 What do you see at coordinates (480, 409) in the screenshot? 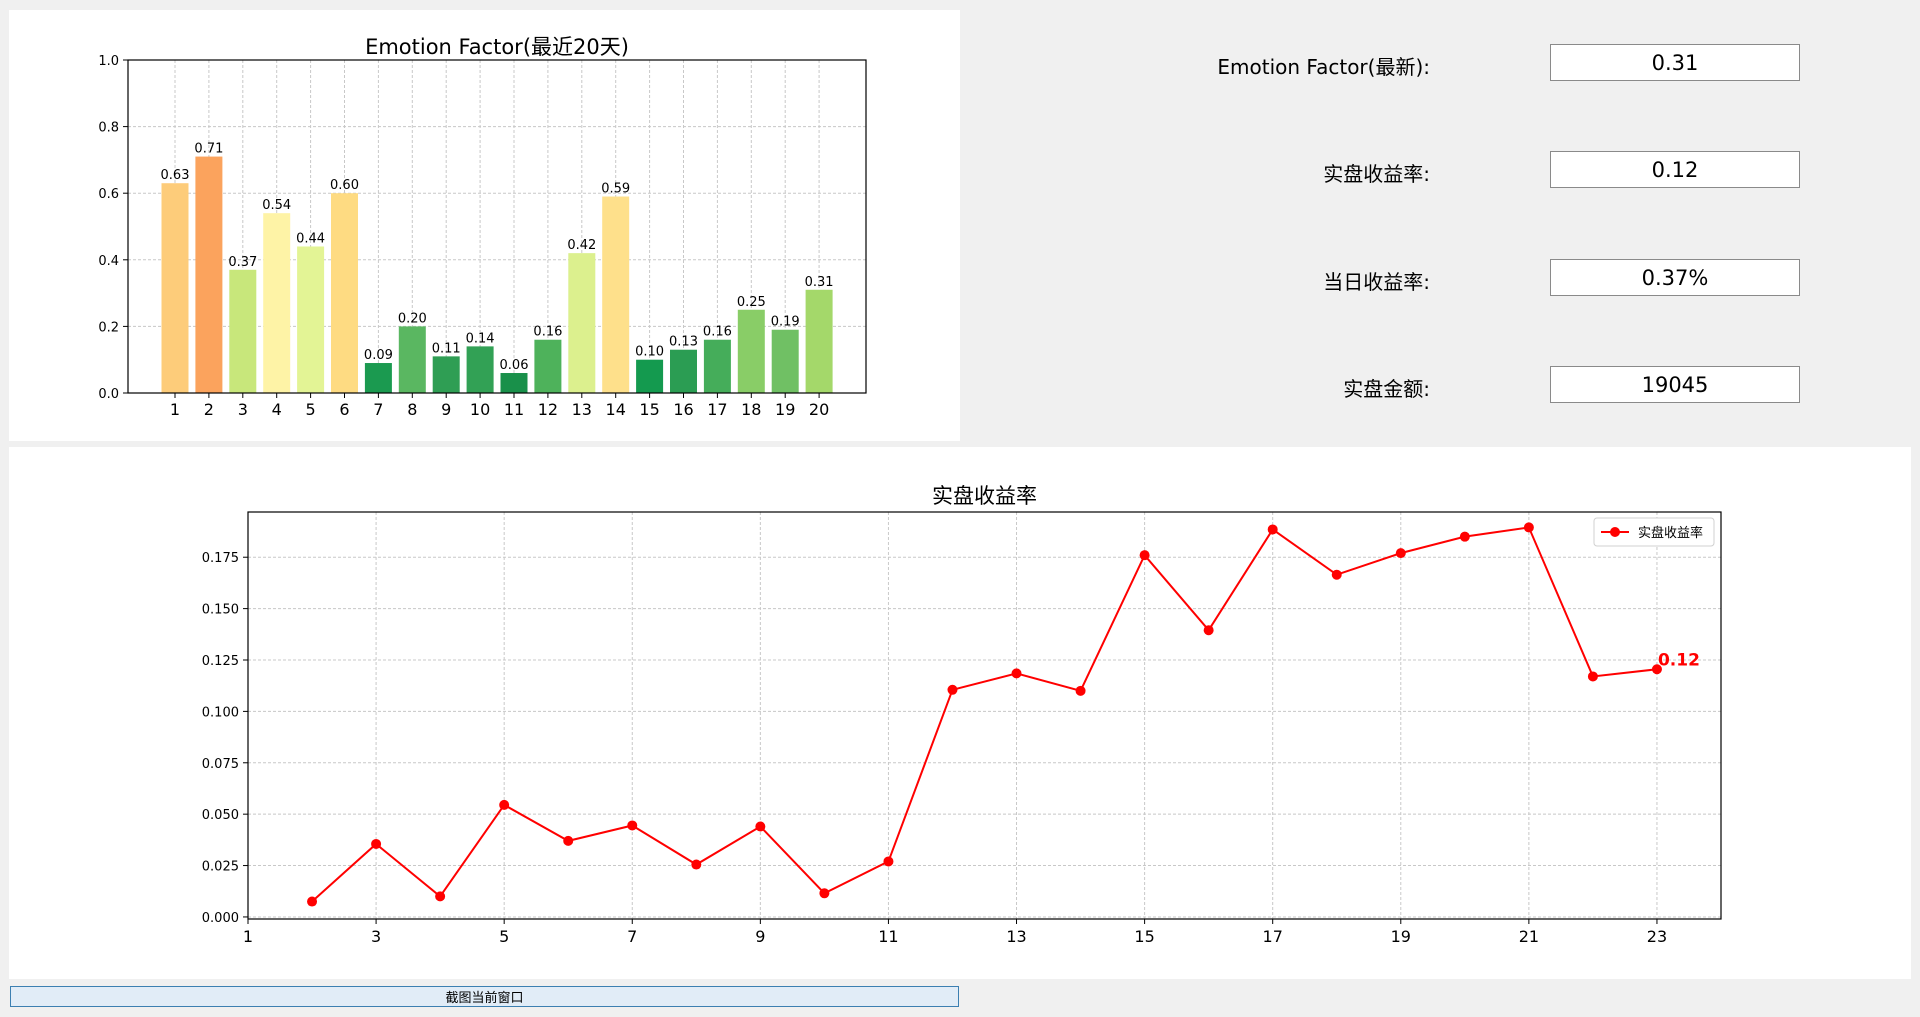
I see `bar-x-tick-label: 10` at bounding box center [480, 409].